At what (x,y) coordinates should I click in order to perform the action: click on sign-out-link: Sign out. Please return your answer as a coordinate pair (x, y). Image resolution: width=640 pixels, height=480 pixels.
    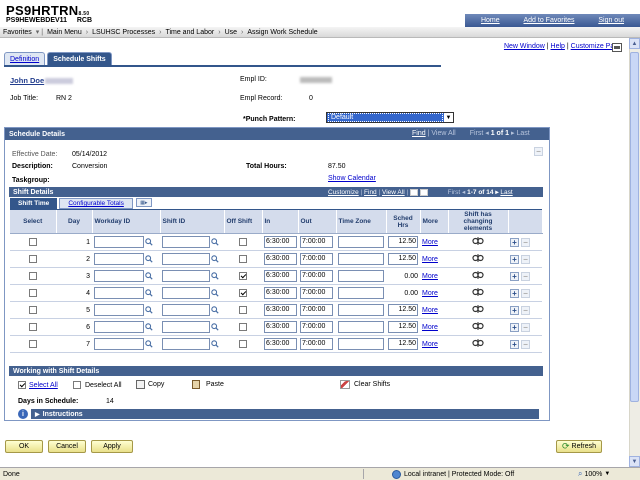
    Looking at the image, I should click on (611, 20).